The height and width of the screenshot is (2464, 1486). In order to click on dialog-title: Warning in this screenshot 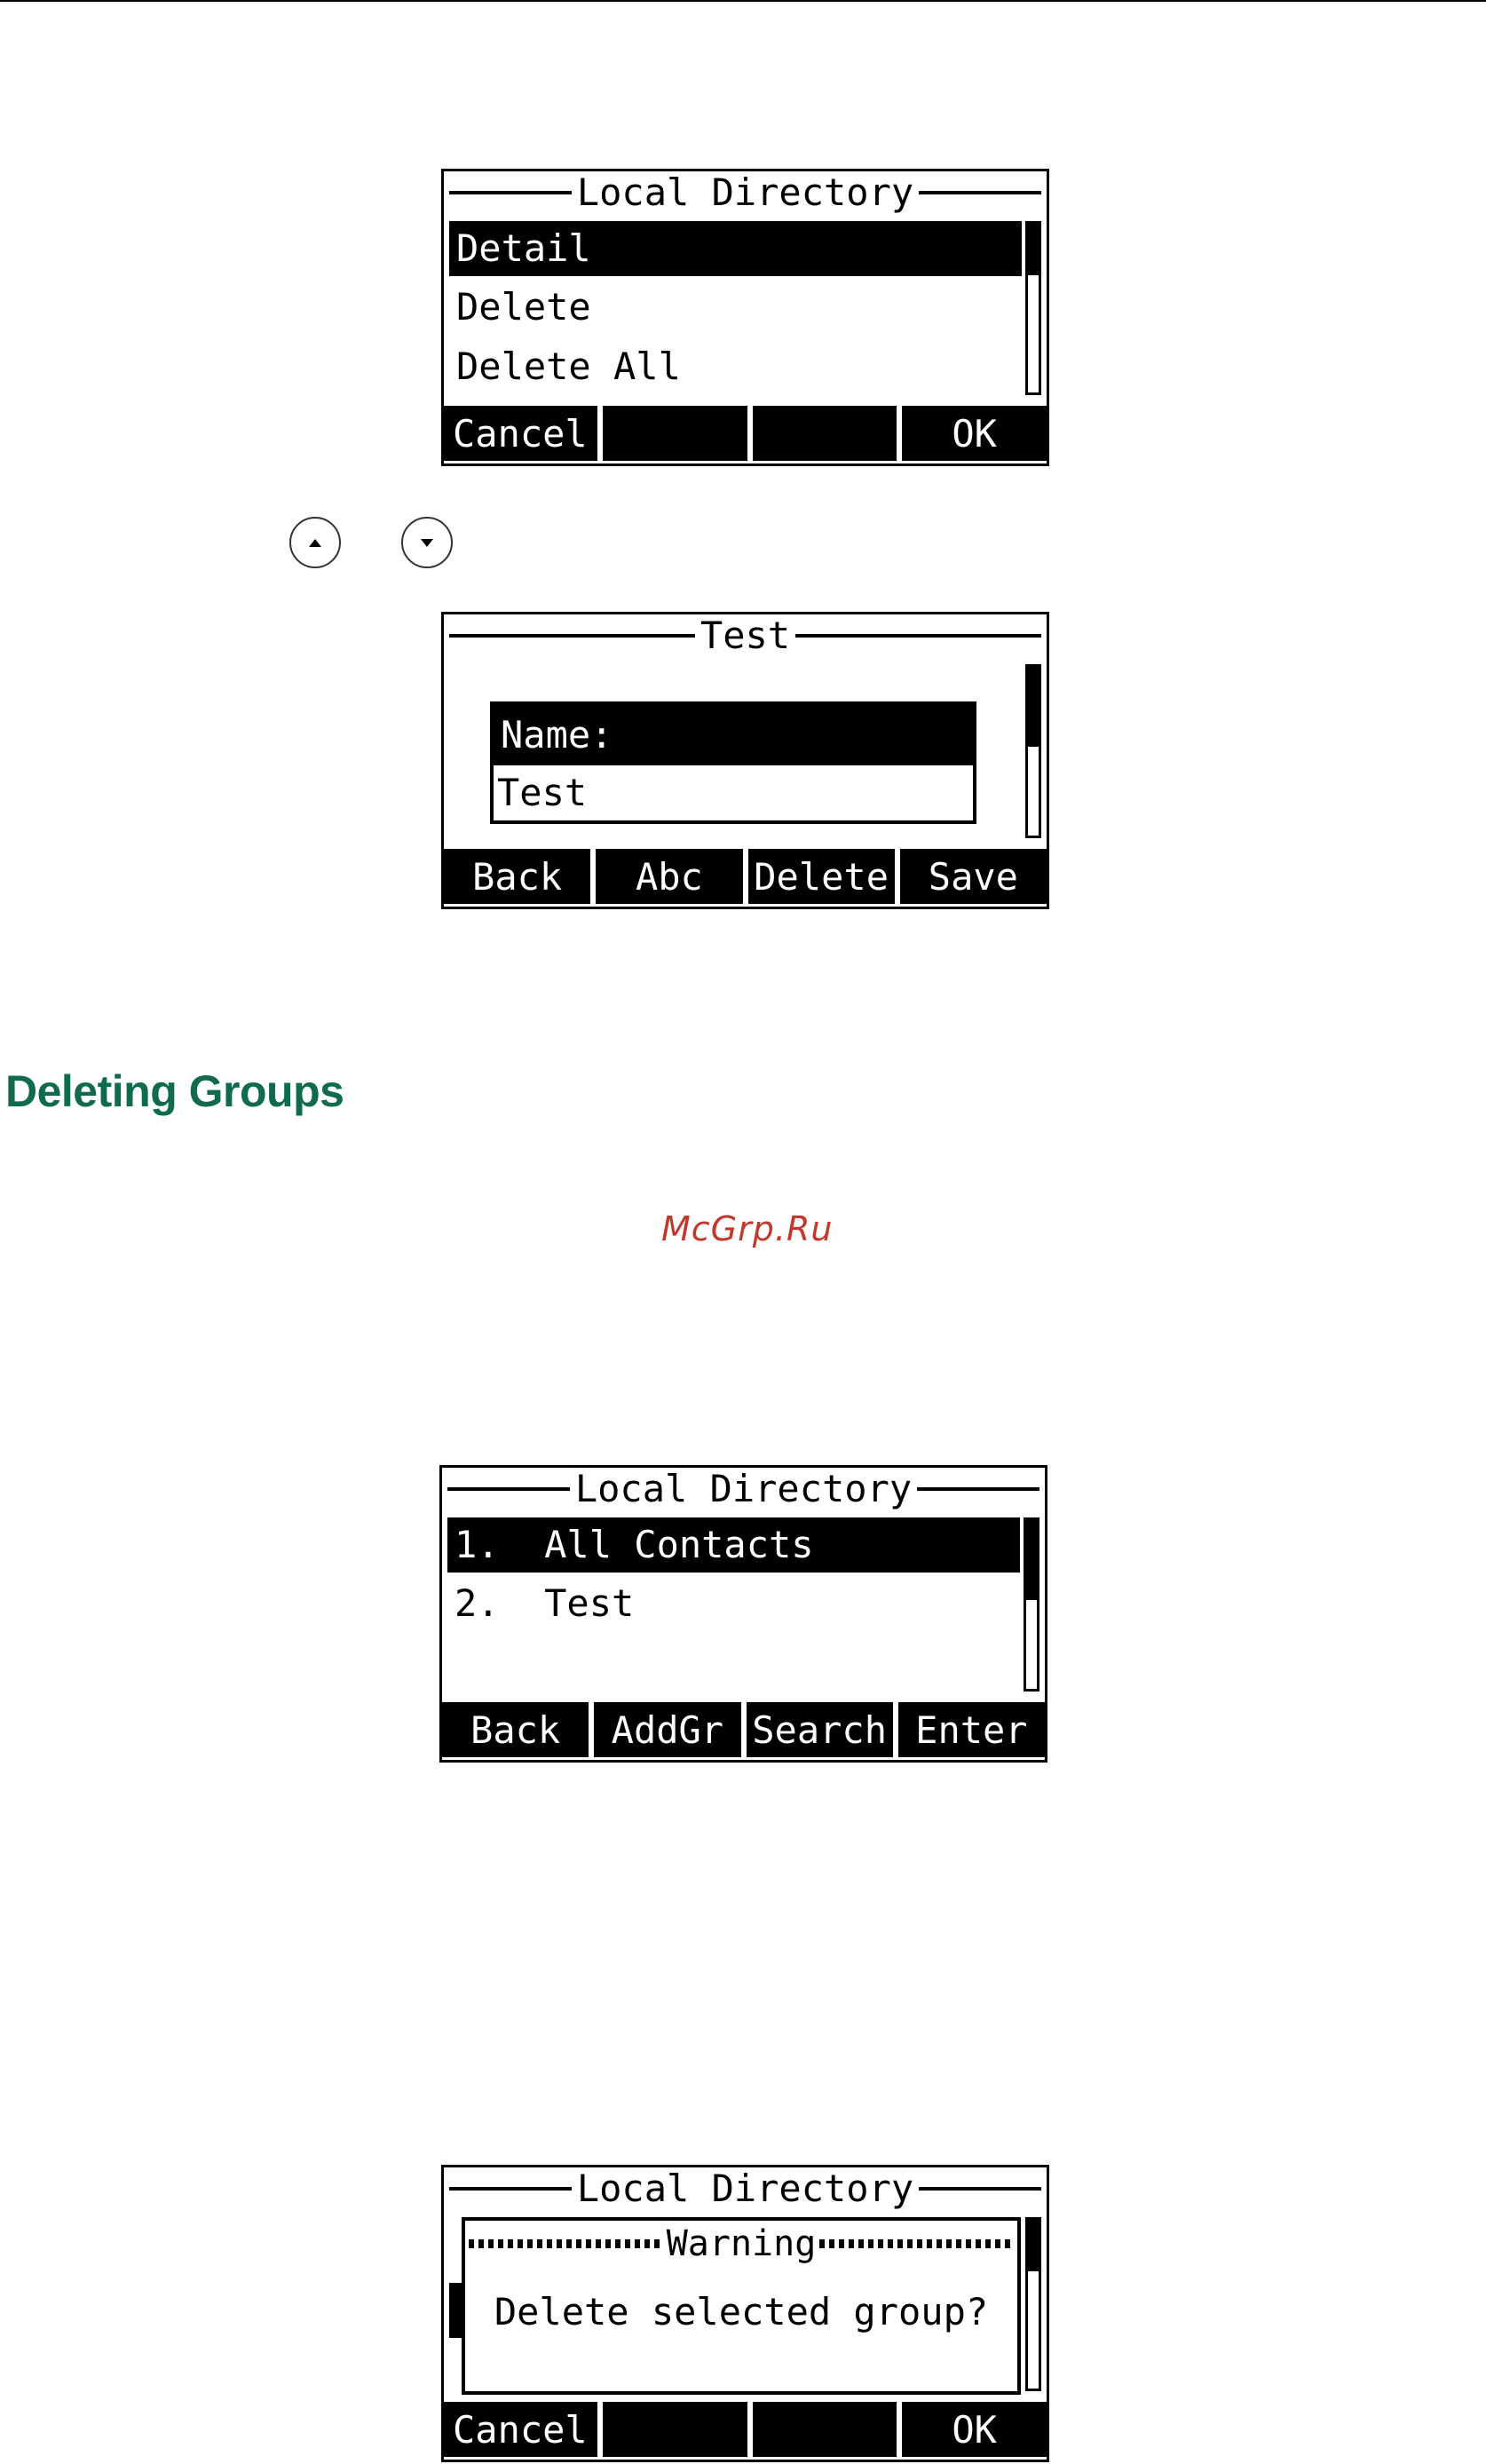, I will do `click(741, 2244)`.